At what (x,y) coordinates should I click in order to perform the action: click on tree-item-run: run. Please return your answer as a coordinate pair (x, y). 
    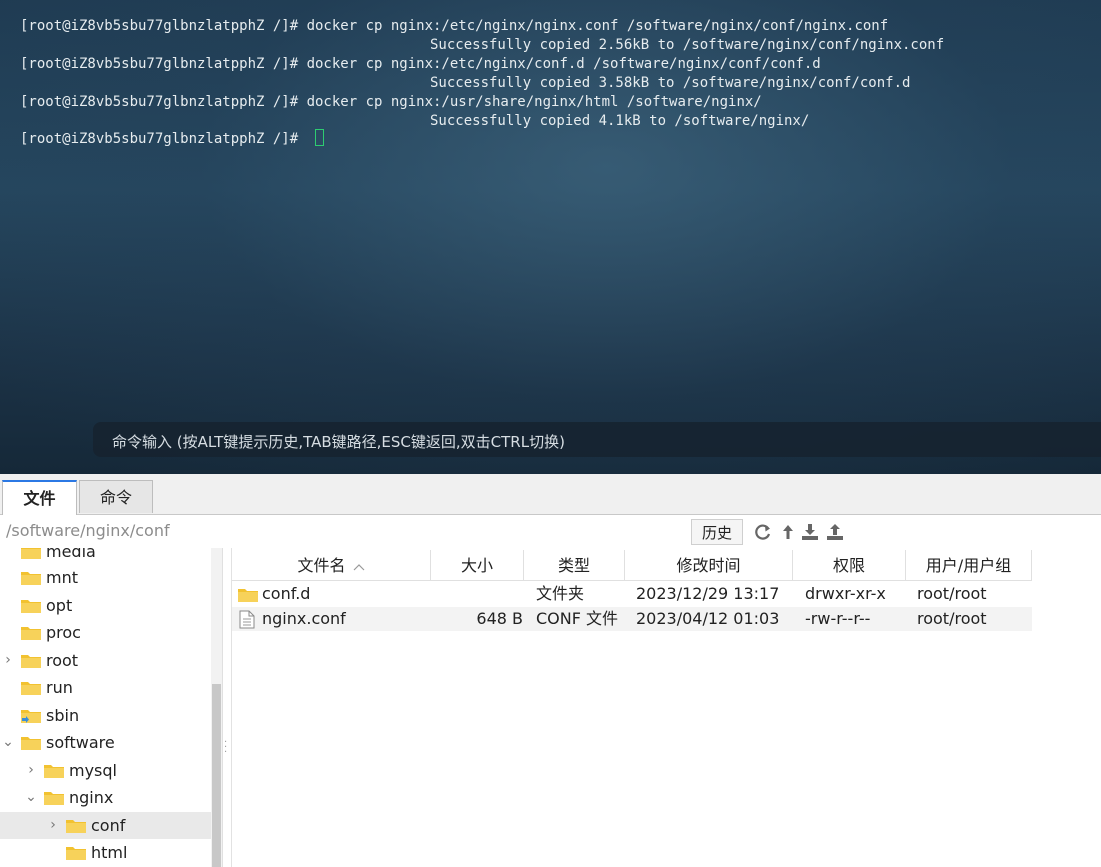
    Looking at the image, I should click on (105, 687).